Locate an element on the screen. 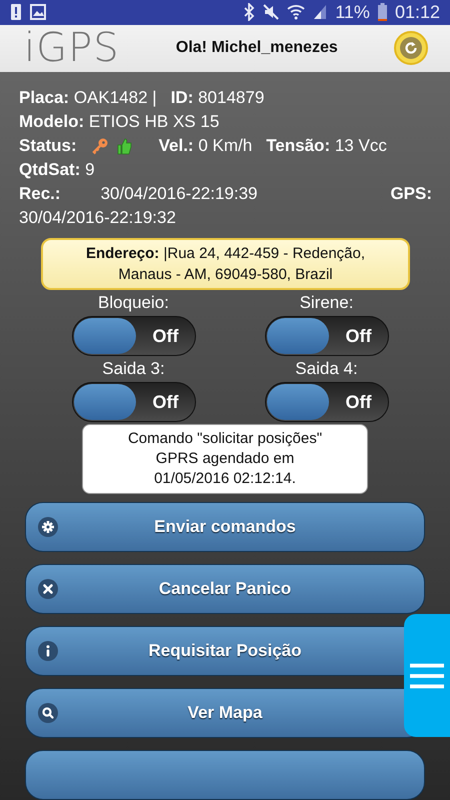  bluetooth-icon is located at coordinates (249, 12).